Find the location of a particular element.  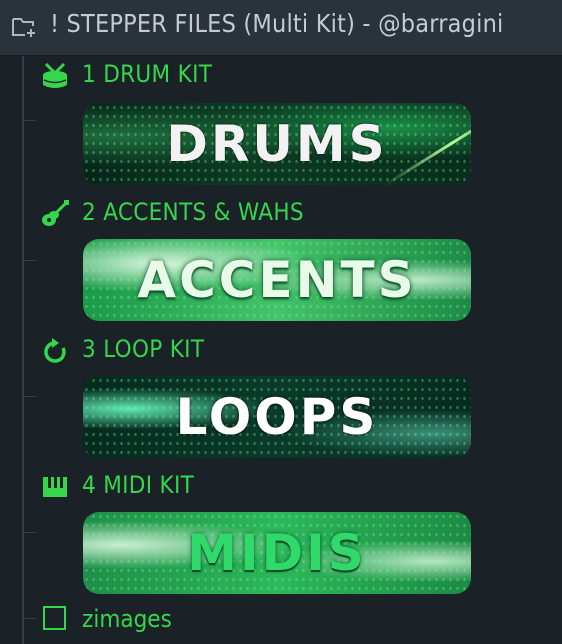

banner-midis: MIDIS is located at coordinates (277, 553).